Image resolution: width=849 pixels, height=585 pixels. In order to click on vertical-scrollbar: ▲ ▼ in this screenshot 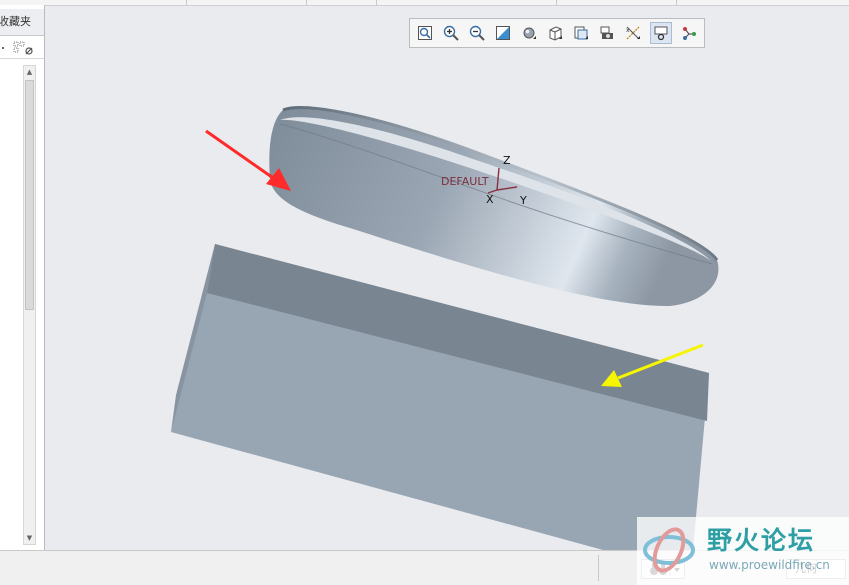, I will do `click(29, 305)`.